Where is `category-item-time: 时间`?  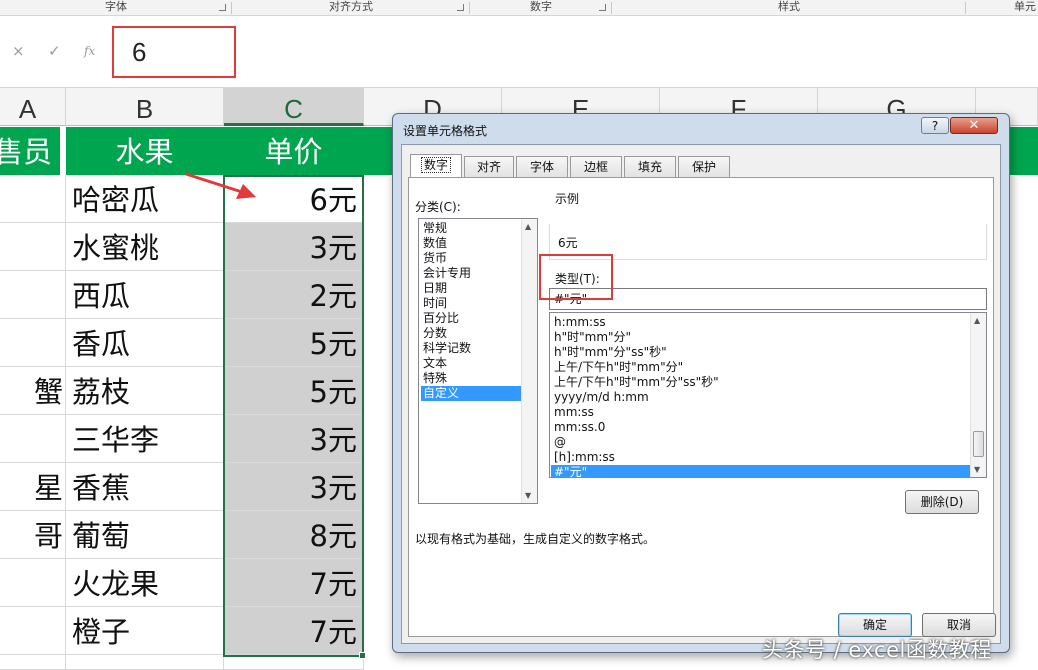
category-item-time: 时间 is located at coordinates (471, 303).